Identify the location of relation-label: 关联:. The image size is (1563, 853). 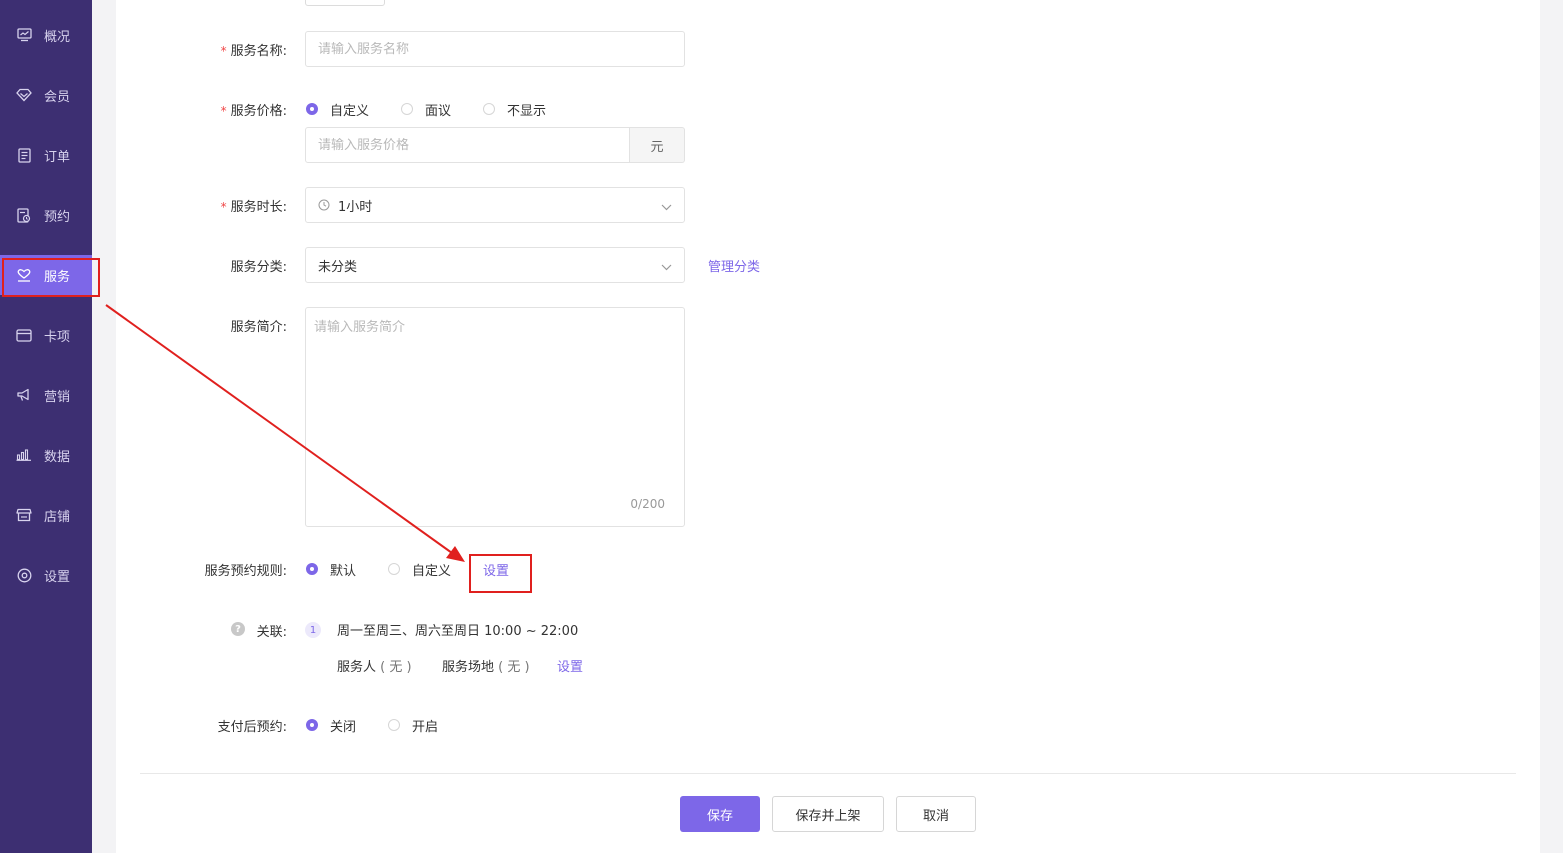
(271, 632).